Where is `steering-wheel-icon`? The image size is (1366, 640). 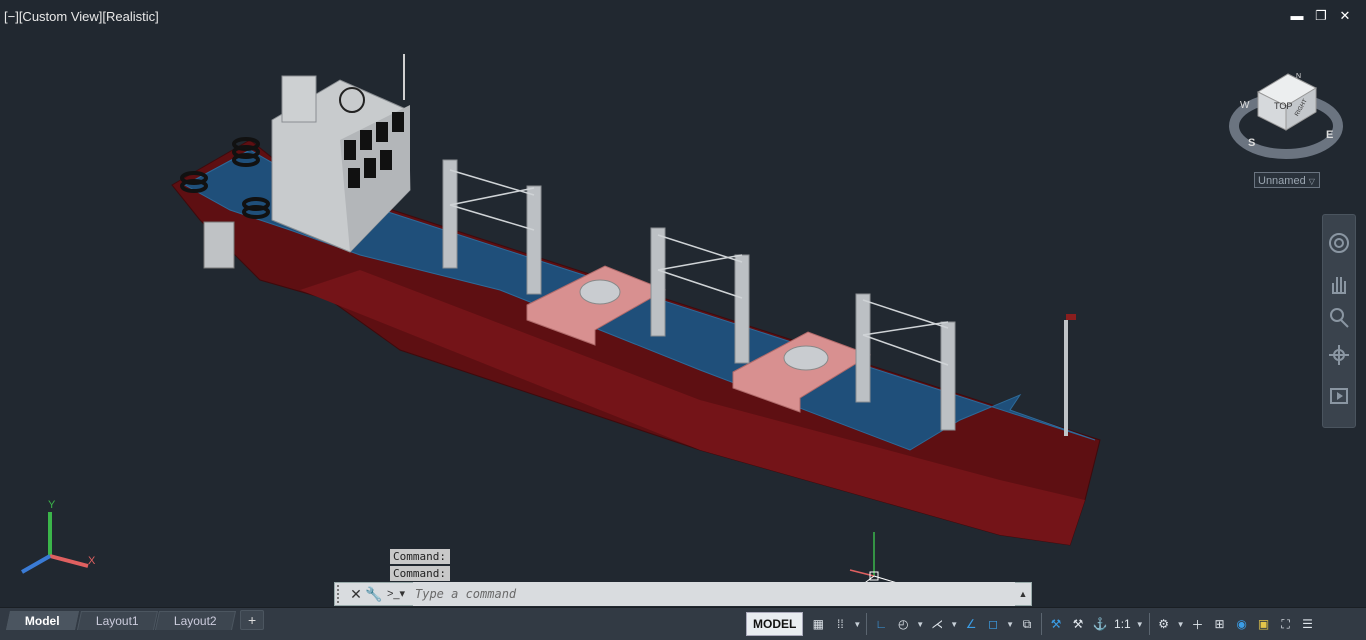
steering-wheel-icon is located at coordinates (1339, 243).